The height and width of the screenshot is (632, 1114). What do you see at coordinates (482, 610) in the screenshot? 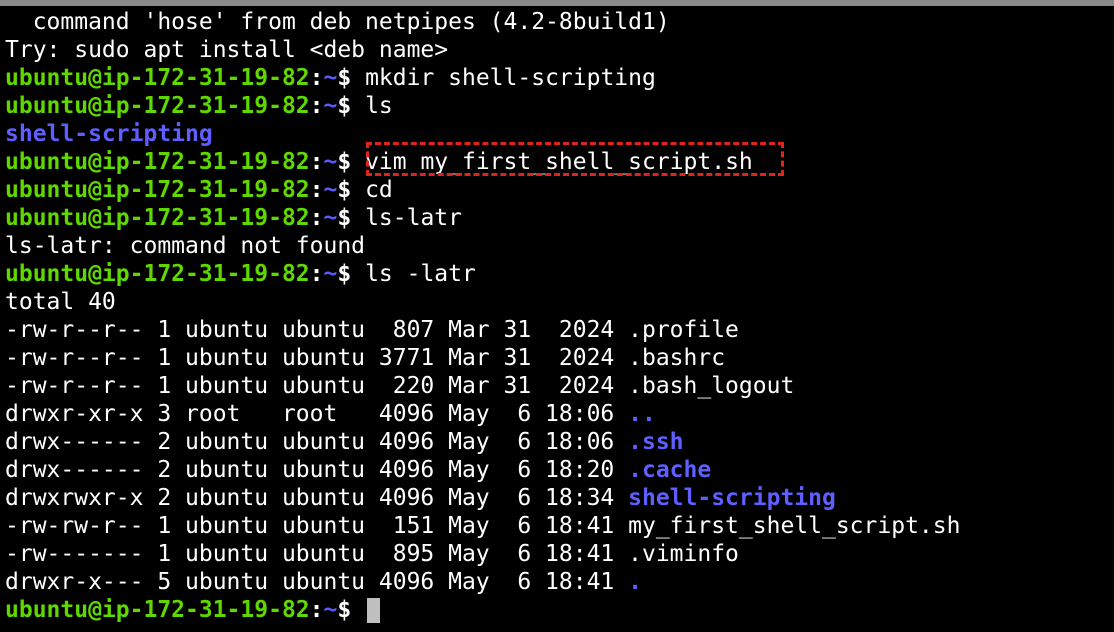
I see `active-prompt-line: ubuntu@ip-172-31-19-82:~$` at bounding box center [482, 610].